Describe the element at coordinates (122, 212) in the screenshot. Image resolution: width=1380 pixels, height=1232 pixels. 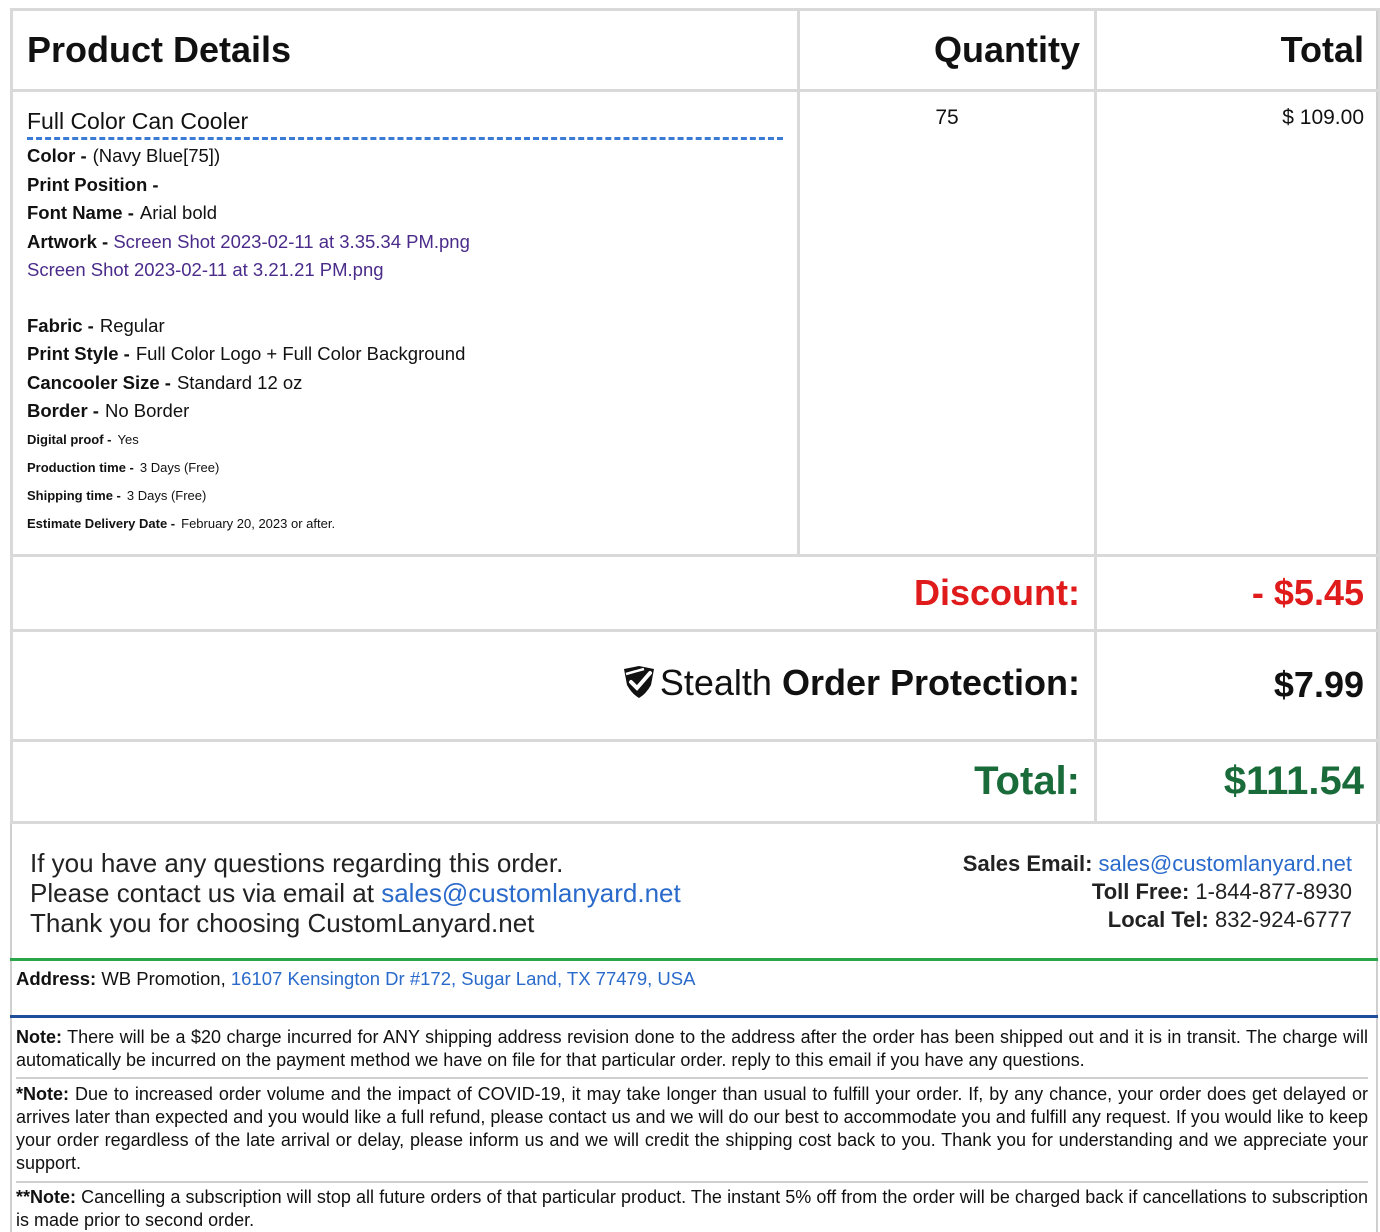
I see `attribute-font-name: Font Name - Arial bold` at that location.